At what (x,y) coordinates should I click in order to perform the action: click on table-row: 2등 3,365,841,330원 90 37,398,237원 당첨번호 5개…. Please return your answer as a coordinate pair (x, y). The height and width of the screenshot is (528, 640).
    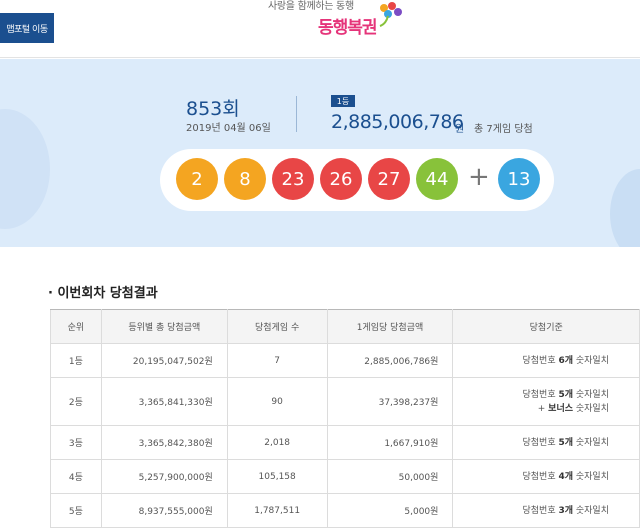
    Looking at the image, I should click on (345, 401).